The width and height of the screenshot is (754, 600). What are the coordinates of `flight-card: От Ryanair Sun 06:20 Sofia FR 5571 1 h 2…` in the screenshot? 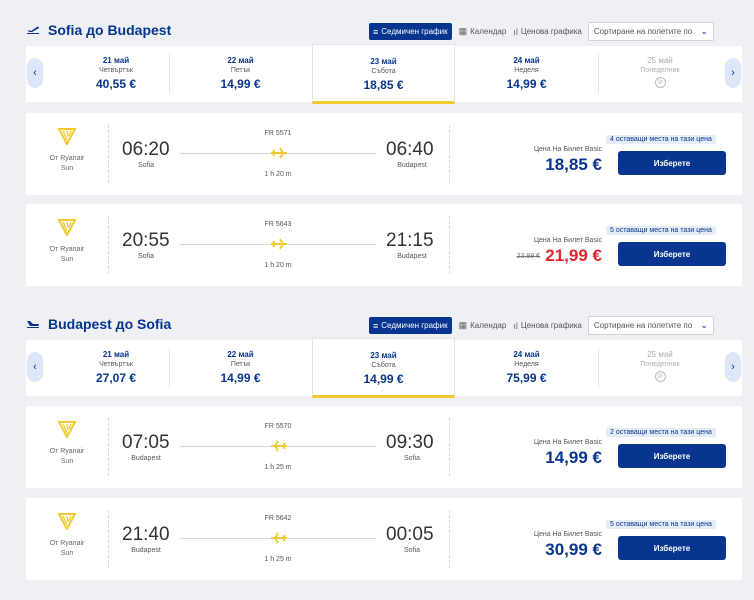 It's located at (384, 154).